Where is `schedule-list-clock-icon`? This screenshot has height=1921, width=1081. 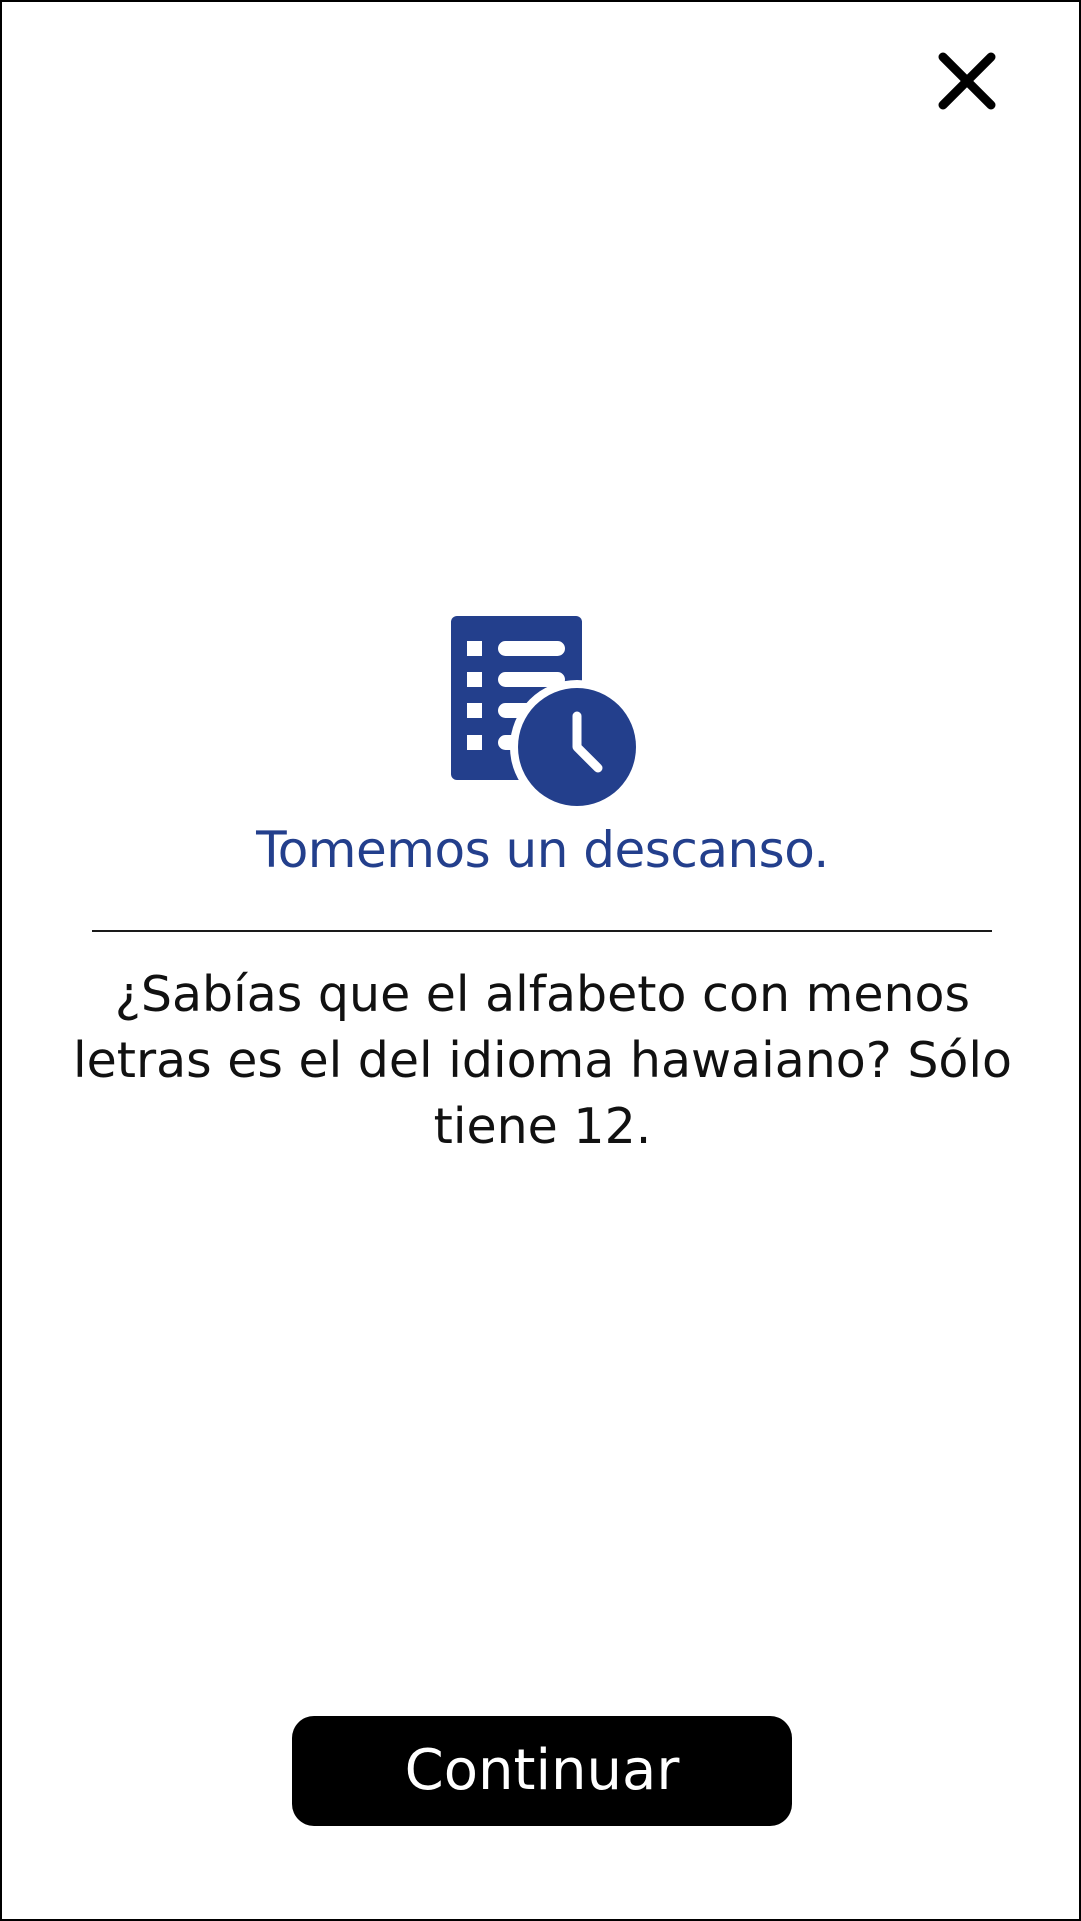
schedule-list-clock-icon is located at coordinates (543, 713).